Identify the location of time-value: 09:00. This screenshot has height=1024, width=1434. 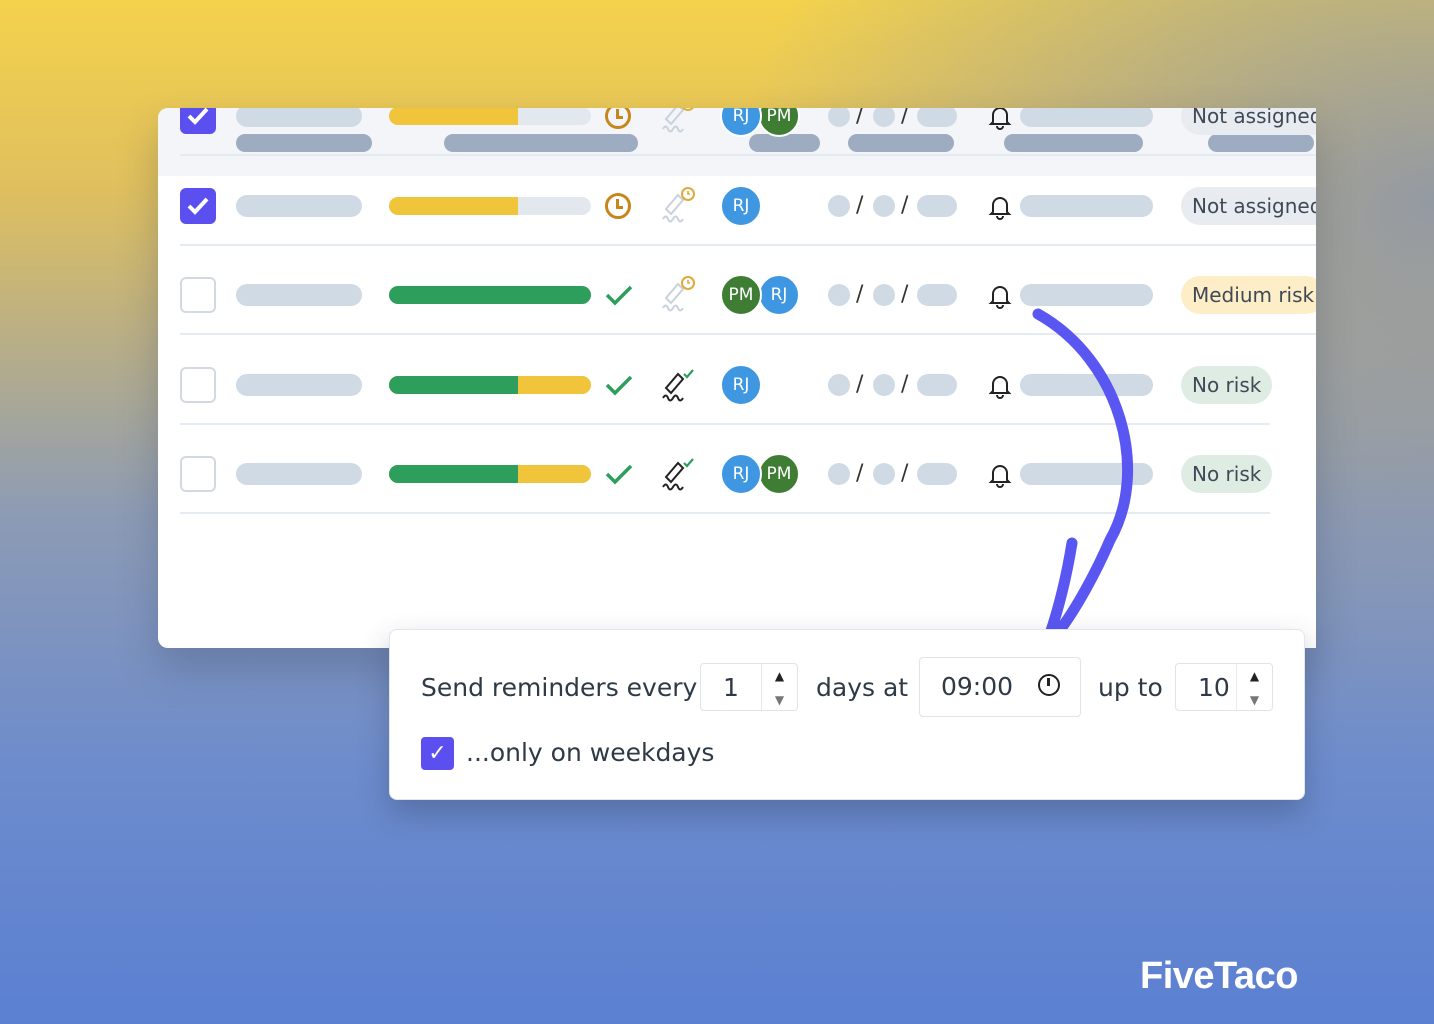
(977, 686).